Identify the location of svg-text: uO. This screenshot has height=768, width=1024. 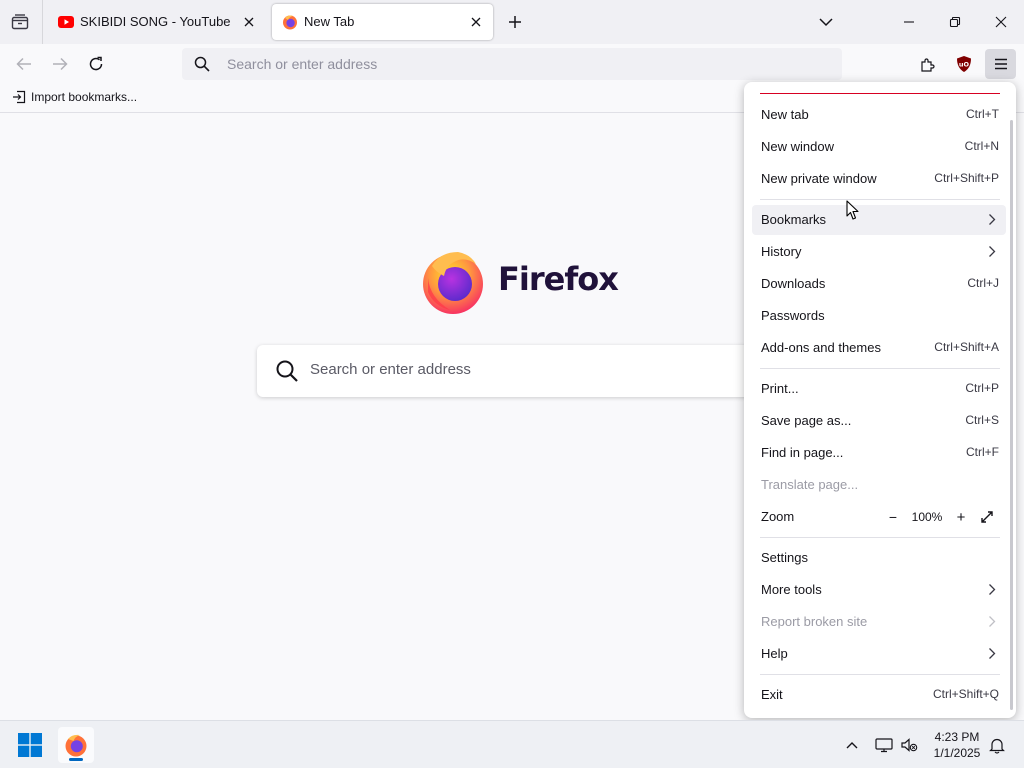
(964, 65).